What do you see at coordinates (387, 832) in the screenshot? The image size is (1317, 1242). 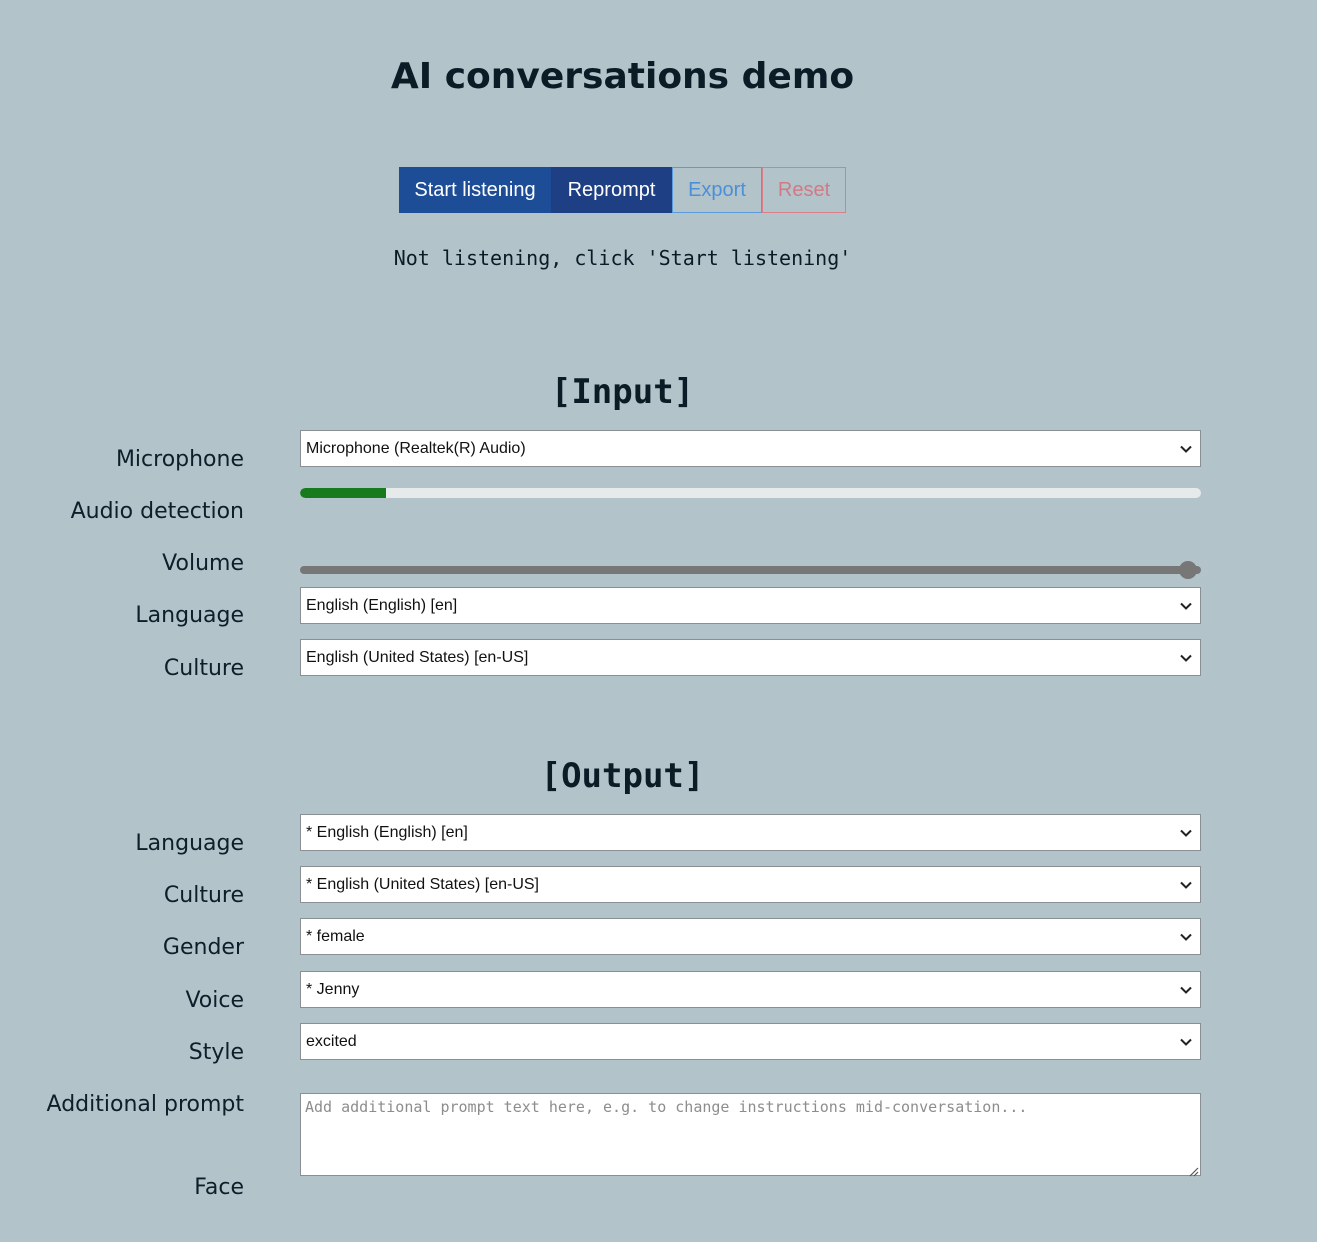 I see `output-language-select-value: * English (English) [en]` at bounding box center [387, 832].